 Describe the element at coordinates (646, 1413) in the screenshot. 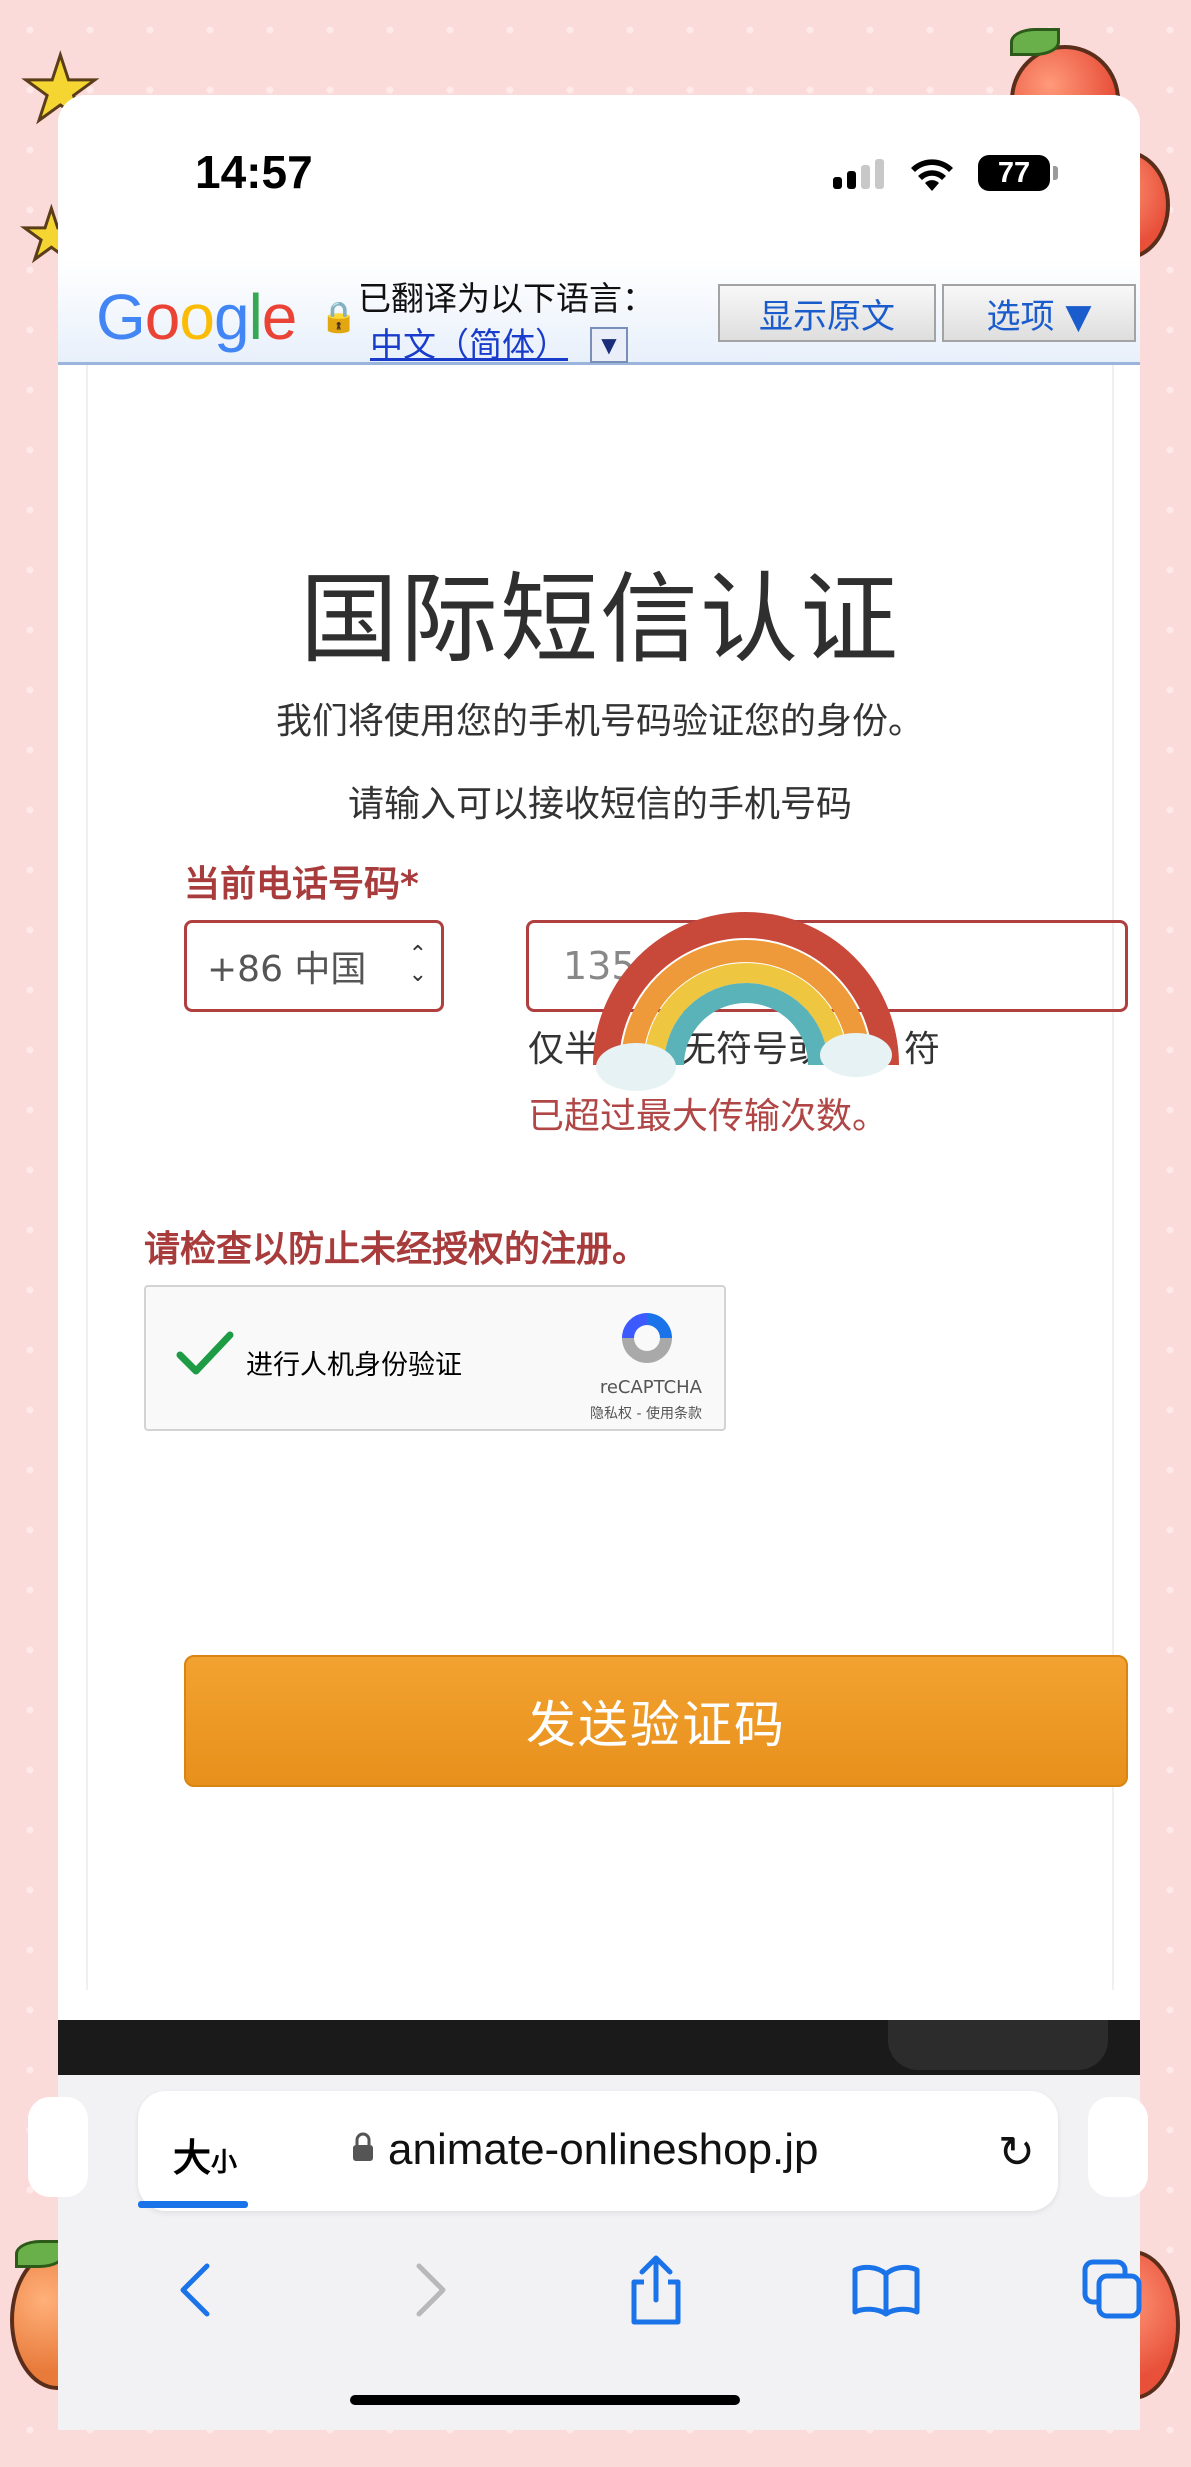

I see `recaptcha-terms-link: 隐私权 - 使用条款` at that location.